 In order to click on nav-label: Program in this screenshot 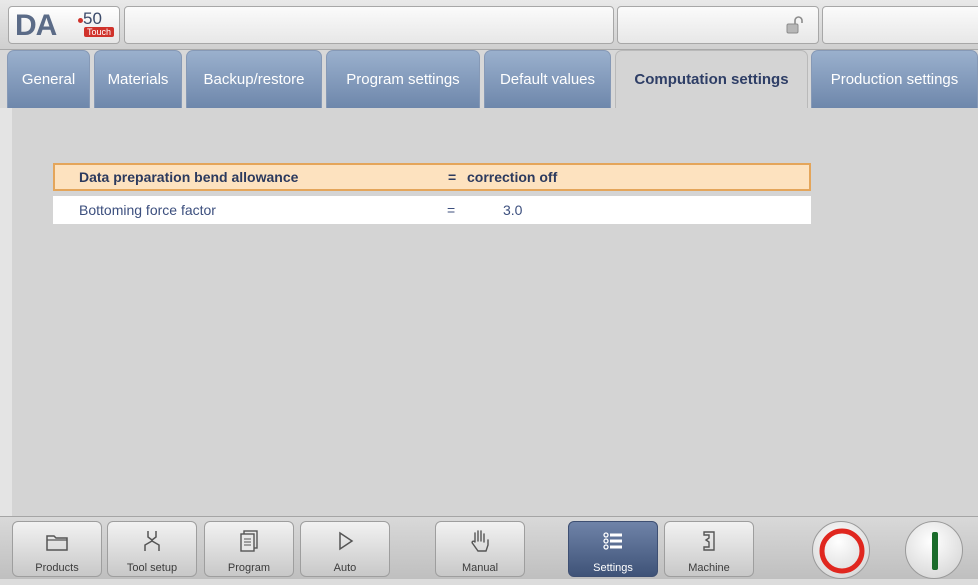, I will do `click(249, 568)`.